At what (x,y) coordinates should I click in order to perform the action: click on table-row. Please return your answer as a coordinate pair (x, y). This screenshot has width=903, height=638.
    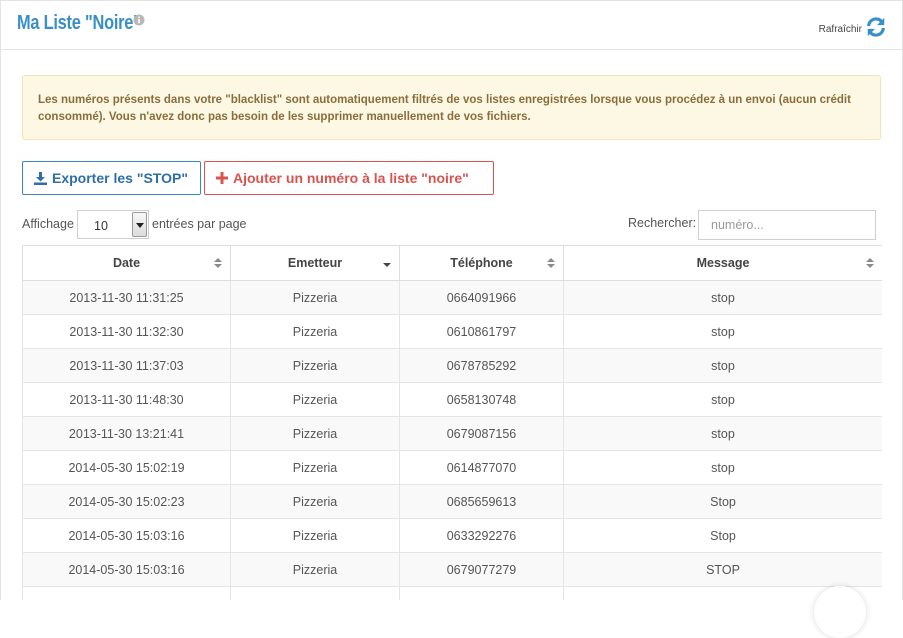
    Looking at the image, I should click on (452, 593).